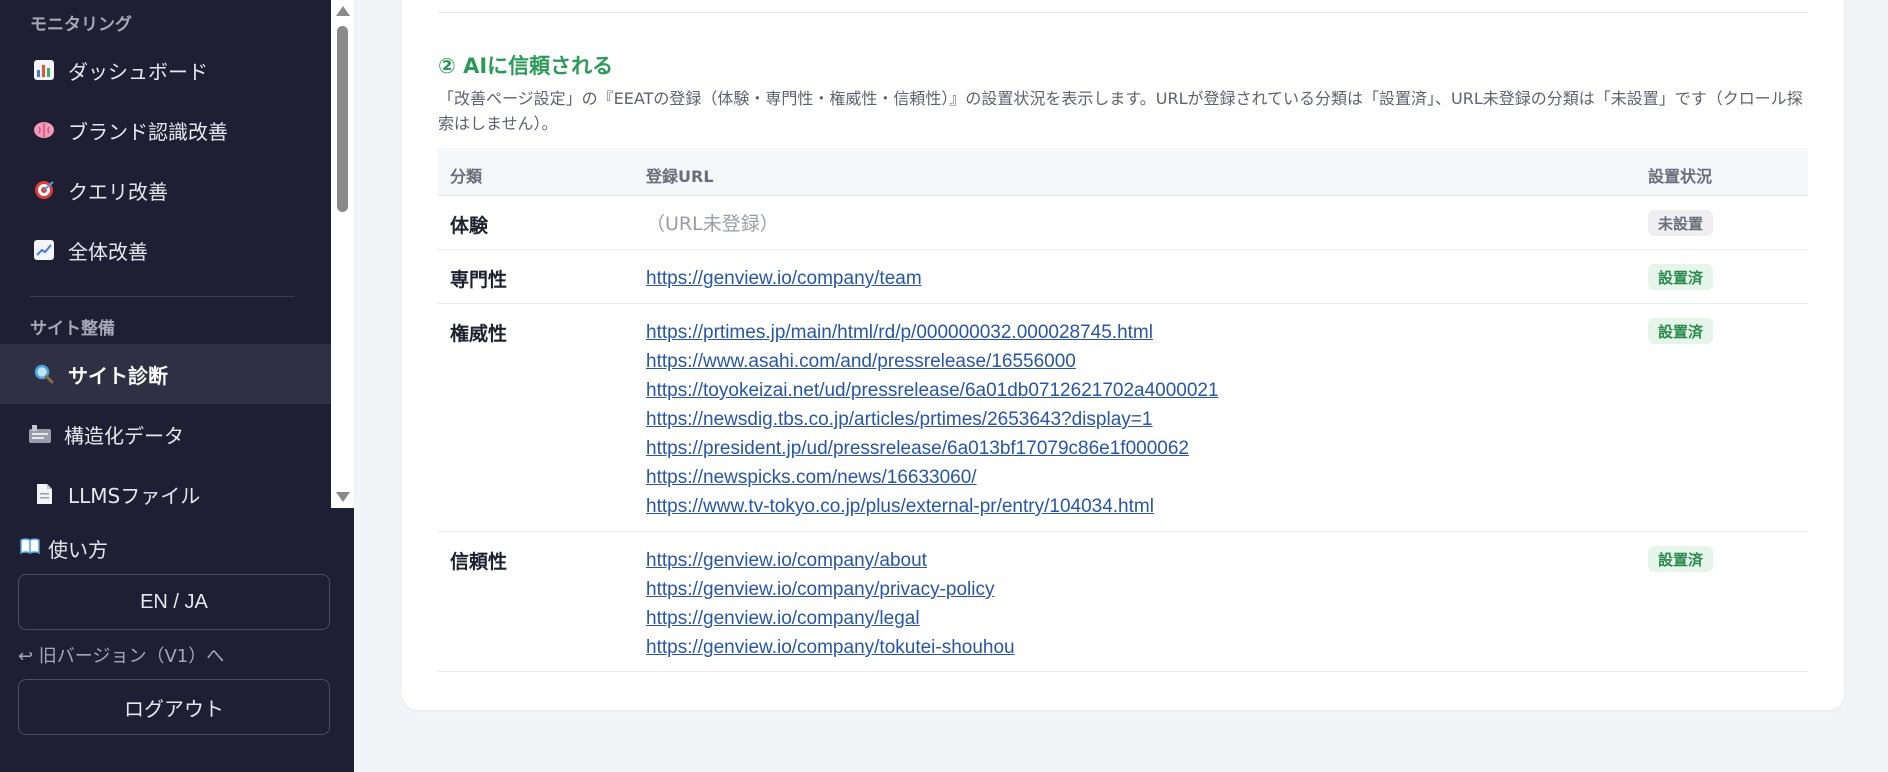 This screenshot has height=772, width=1888. Describe the element at coordinates (343, 11) in the screenshot. I see `scroll-up-arrow-icon` at that location.